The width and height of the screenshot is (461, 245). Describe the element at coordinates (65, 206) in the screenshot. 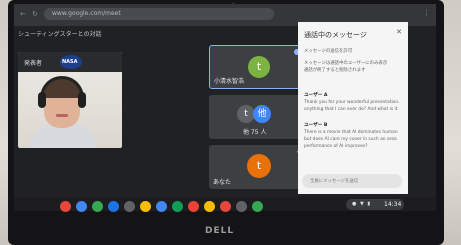

I see `chrome-icon` at that location.